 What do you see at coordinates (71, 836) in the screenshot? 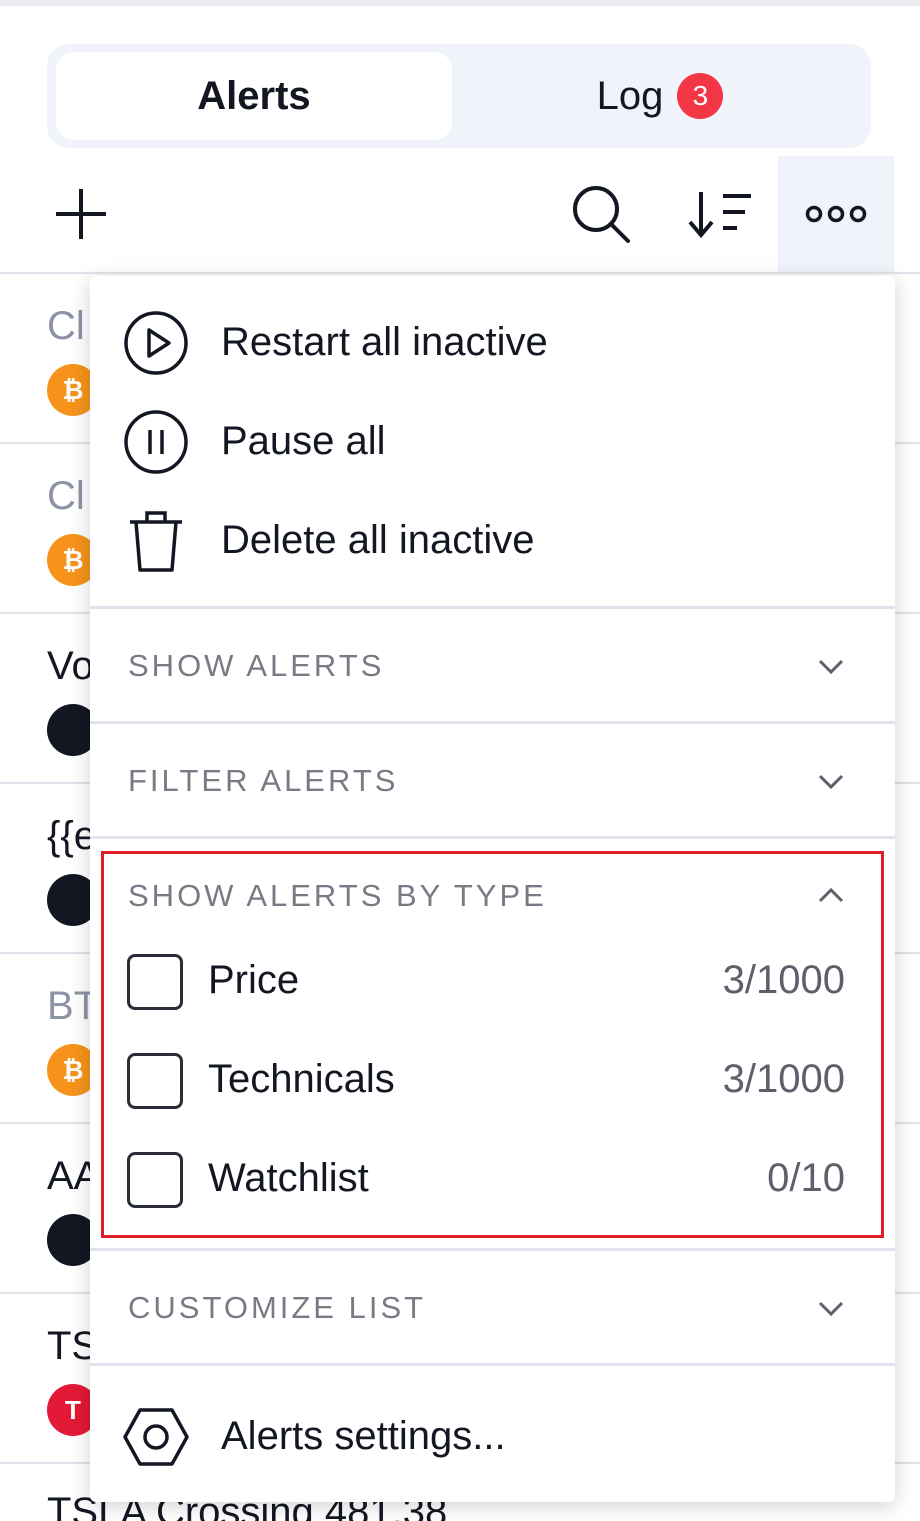
I see `alert-name: {{e` at bounding box center [71, 836].